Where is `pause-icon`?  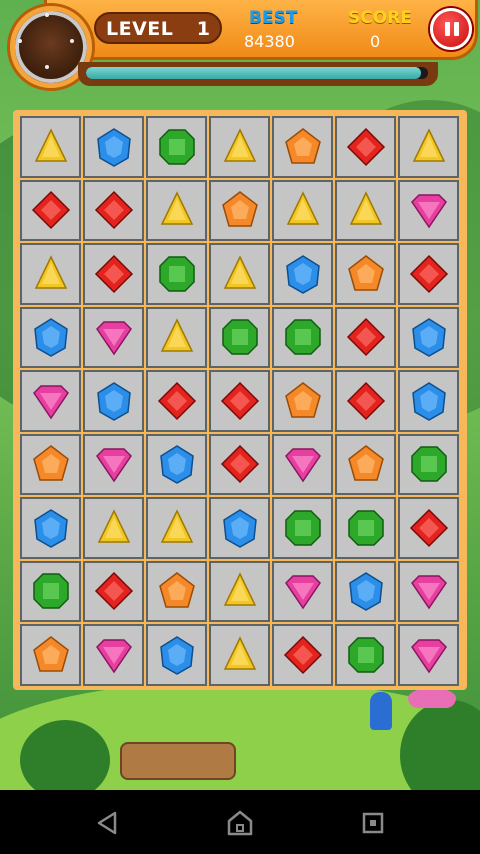 pause-icon is located at coordinates (447, 29).